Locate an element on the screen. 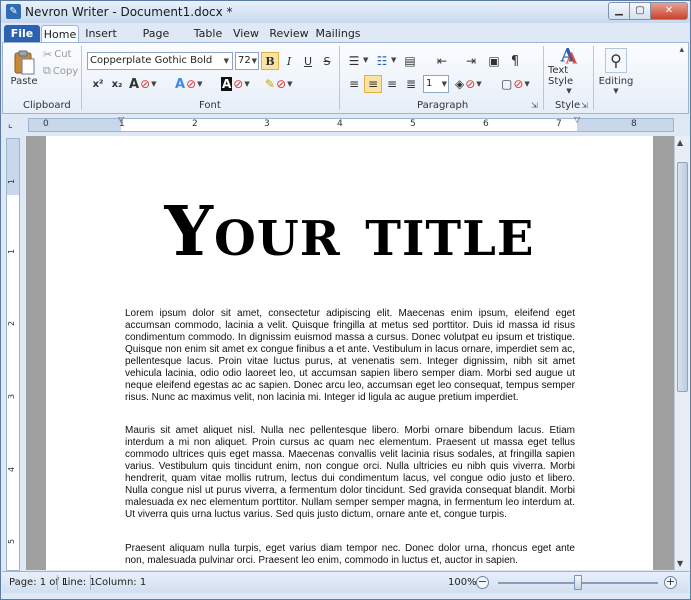  marker-button: ✎ ⊘ ▼ is located at coordinates (279, 84).